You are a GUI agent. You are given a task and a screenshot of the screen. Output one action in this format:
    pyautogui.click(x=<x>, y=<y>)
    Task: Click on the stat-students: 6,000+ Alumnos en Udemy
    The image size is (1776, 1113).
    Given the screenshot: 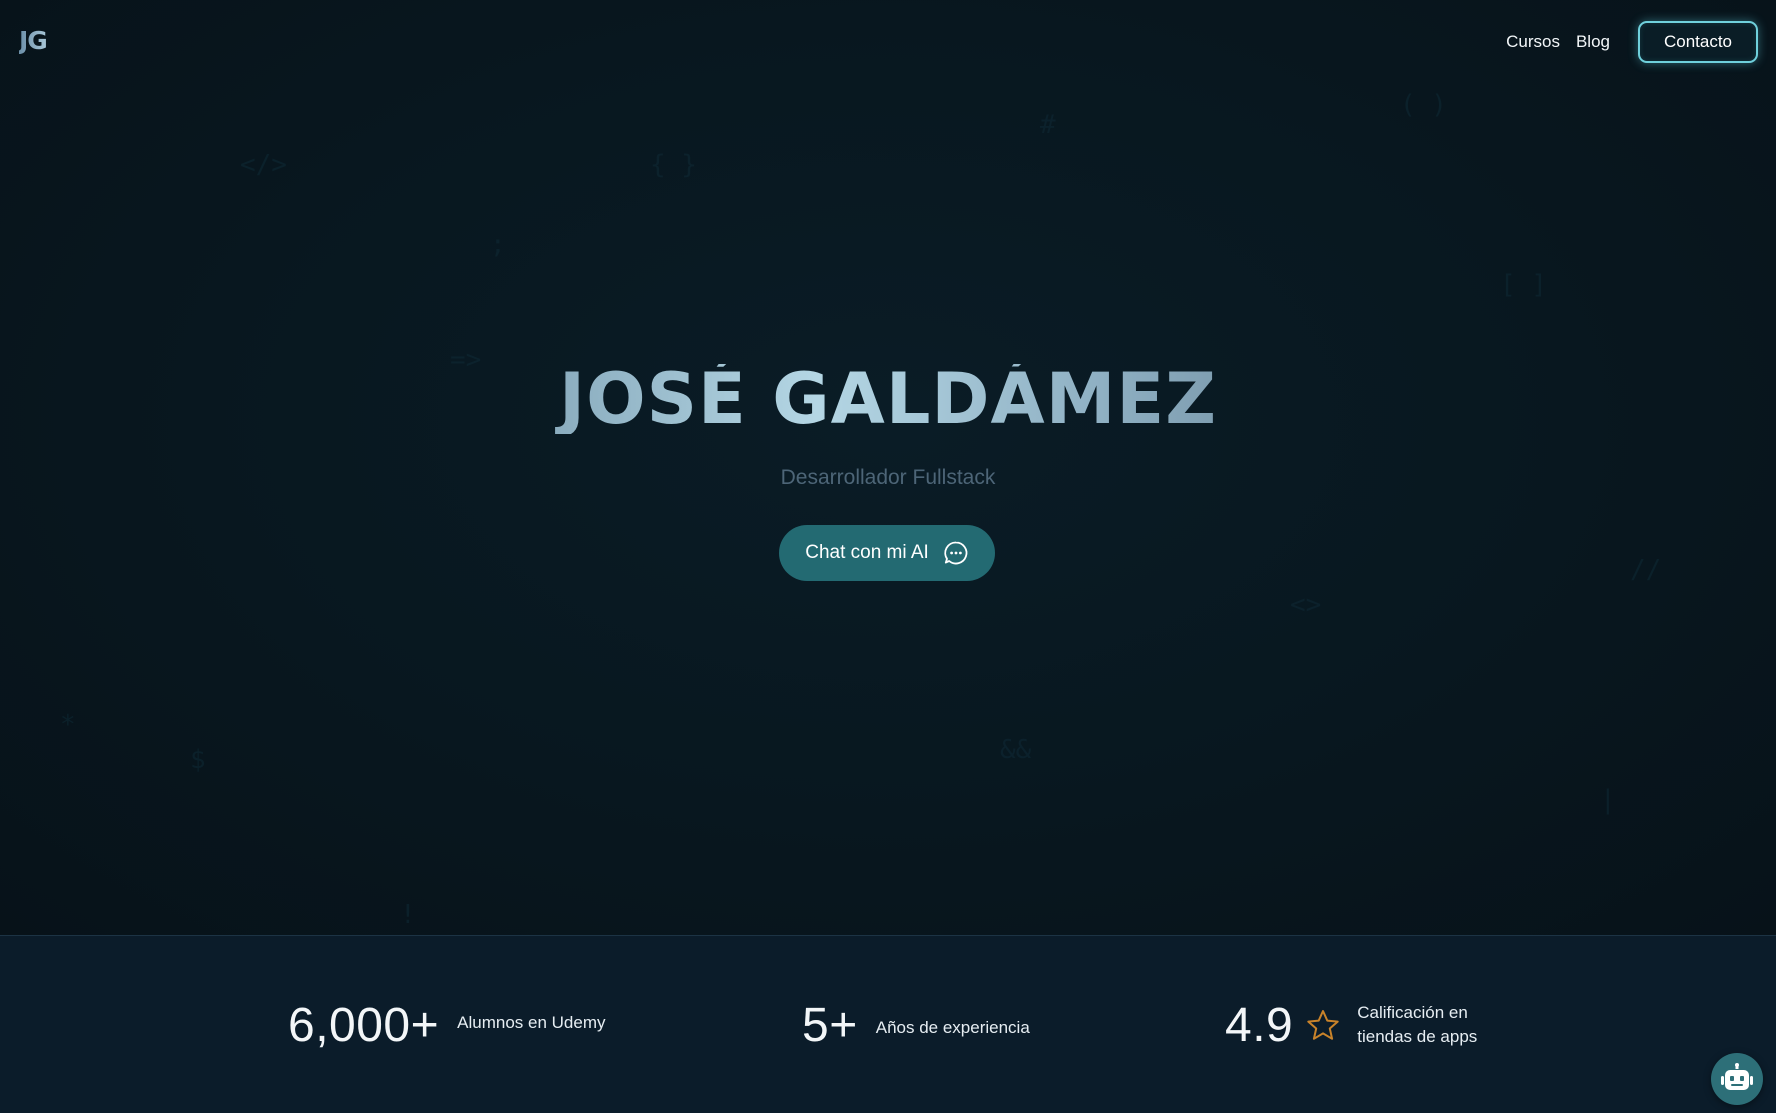 What is the action you would take?
    pyautogui.click(x=447, y=1025)
    